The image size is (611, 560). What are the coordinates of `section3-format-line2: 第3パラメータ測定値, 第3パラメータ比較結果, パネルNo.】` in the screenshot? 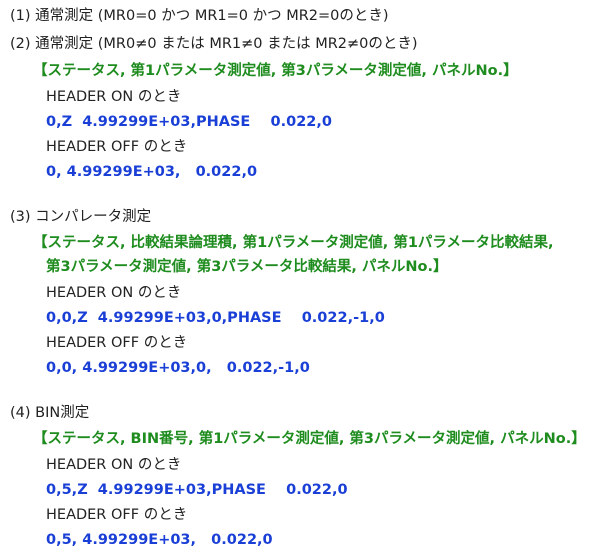 It's located at (247, 267).